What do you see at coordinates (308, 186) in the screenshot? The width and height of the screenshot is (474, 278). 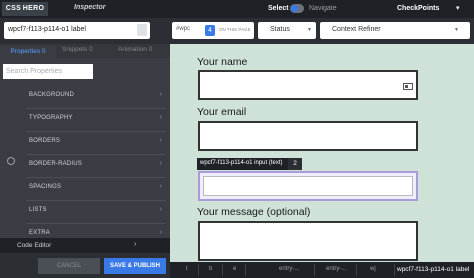 I see `selected-input-field` at bounding box center [308, 186].